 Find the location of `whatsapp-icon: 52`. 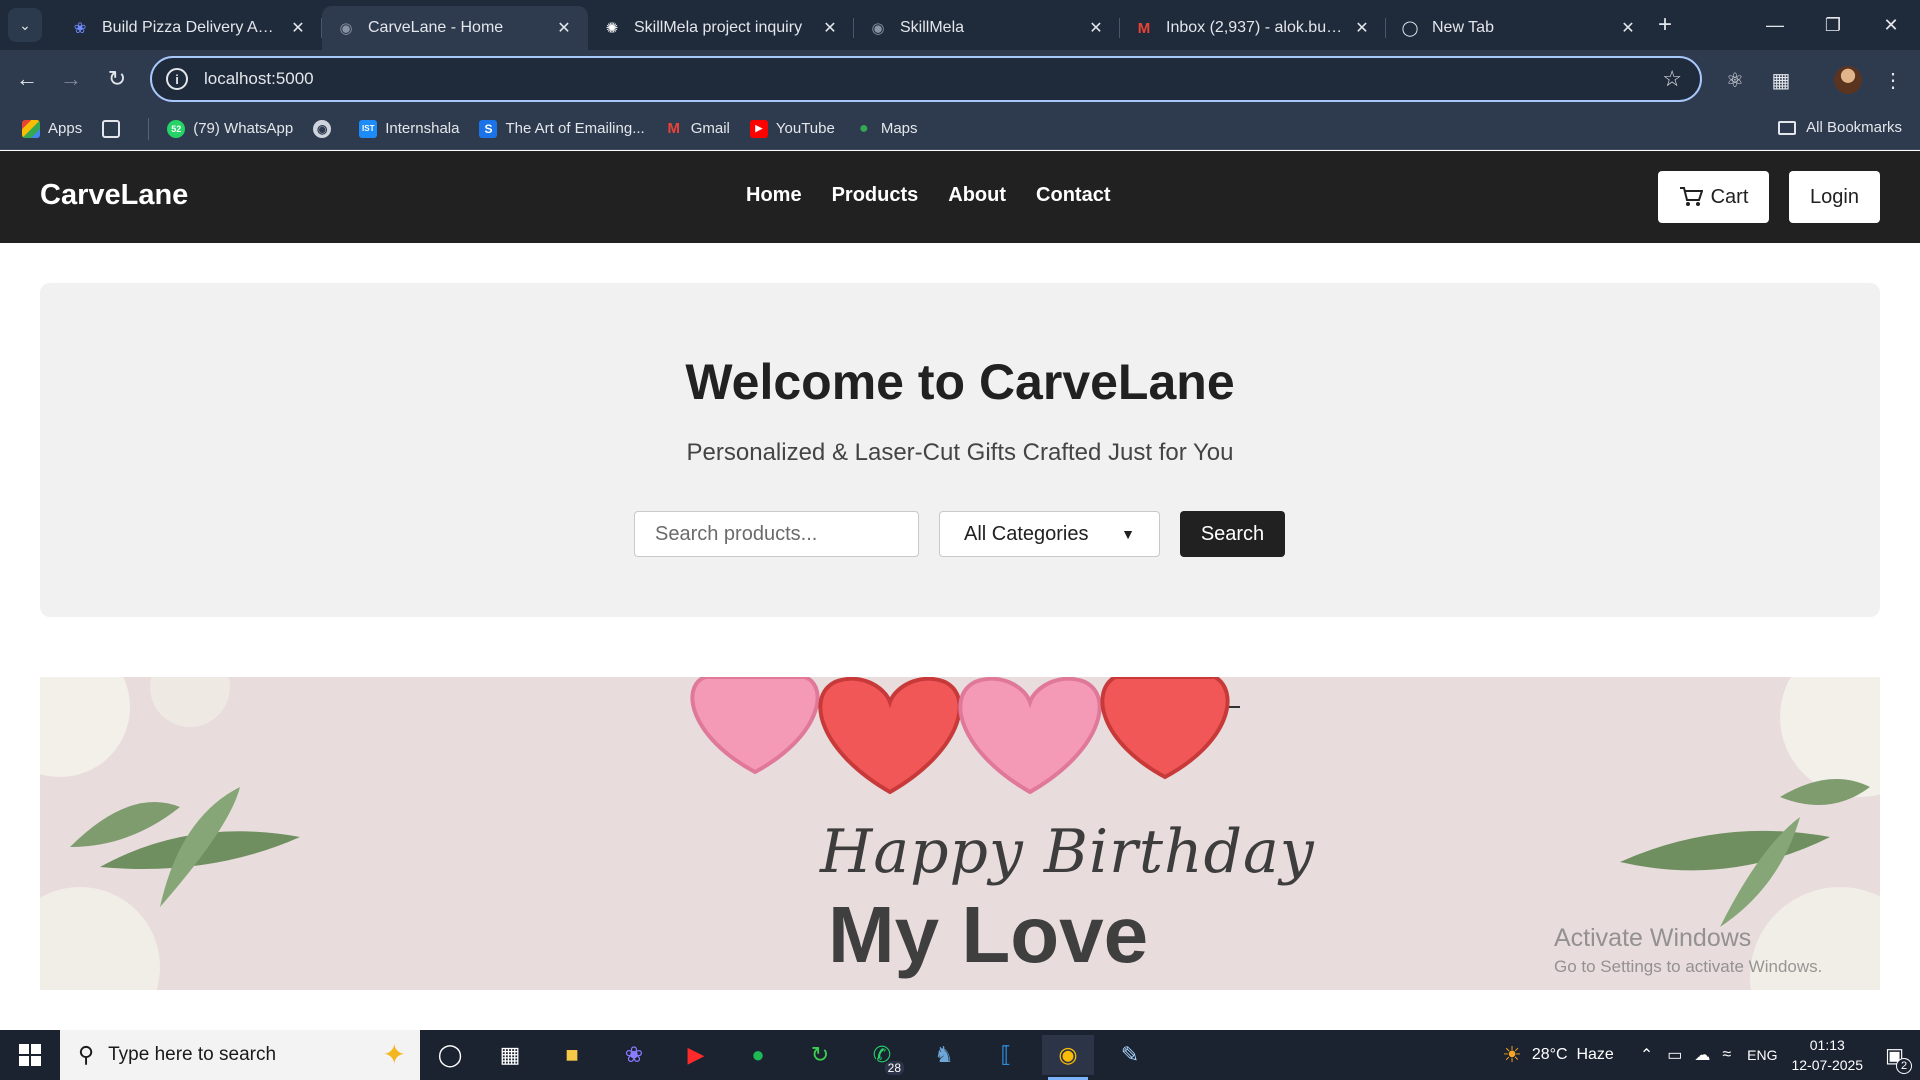

whatsapp-icon: 52 is located at coordinates (176, 128).